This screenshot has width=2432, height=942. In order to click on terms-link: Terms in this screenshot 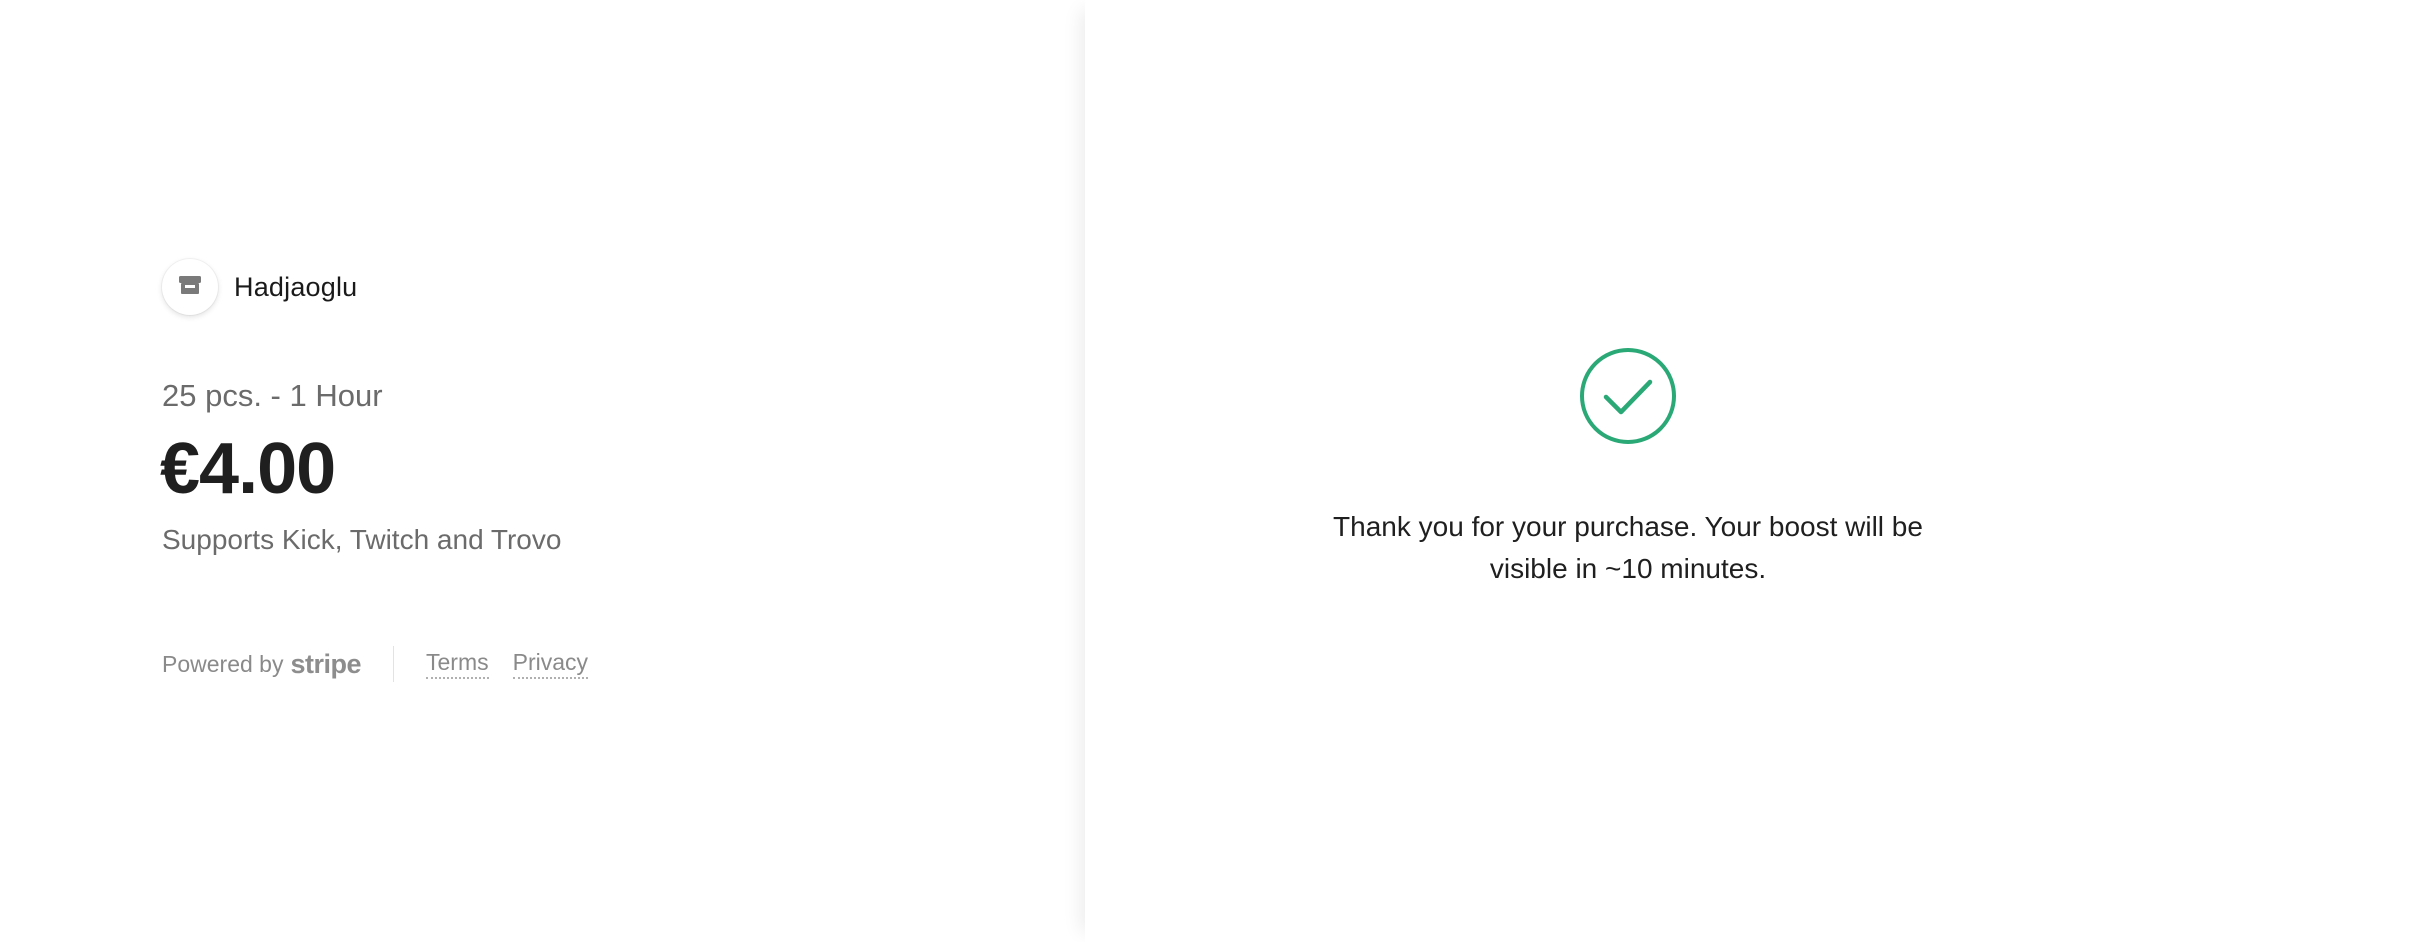, I will do `click(457, 664)`.